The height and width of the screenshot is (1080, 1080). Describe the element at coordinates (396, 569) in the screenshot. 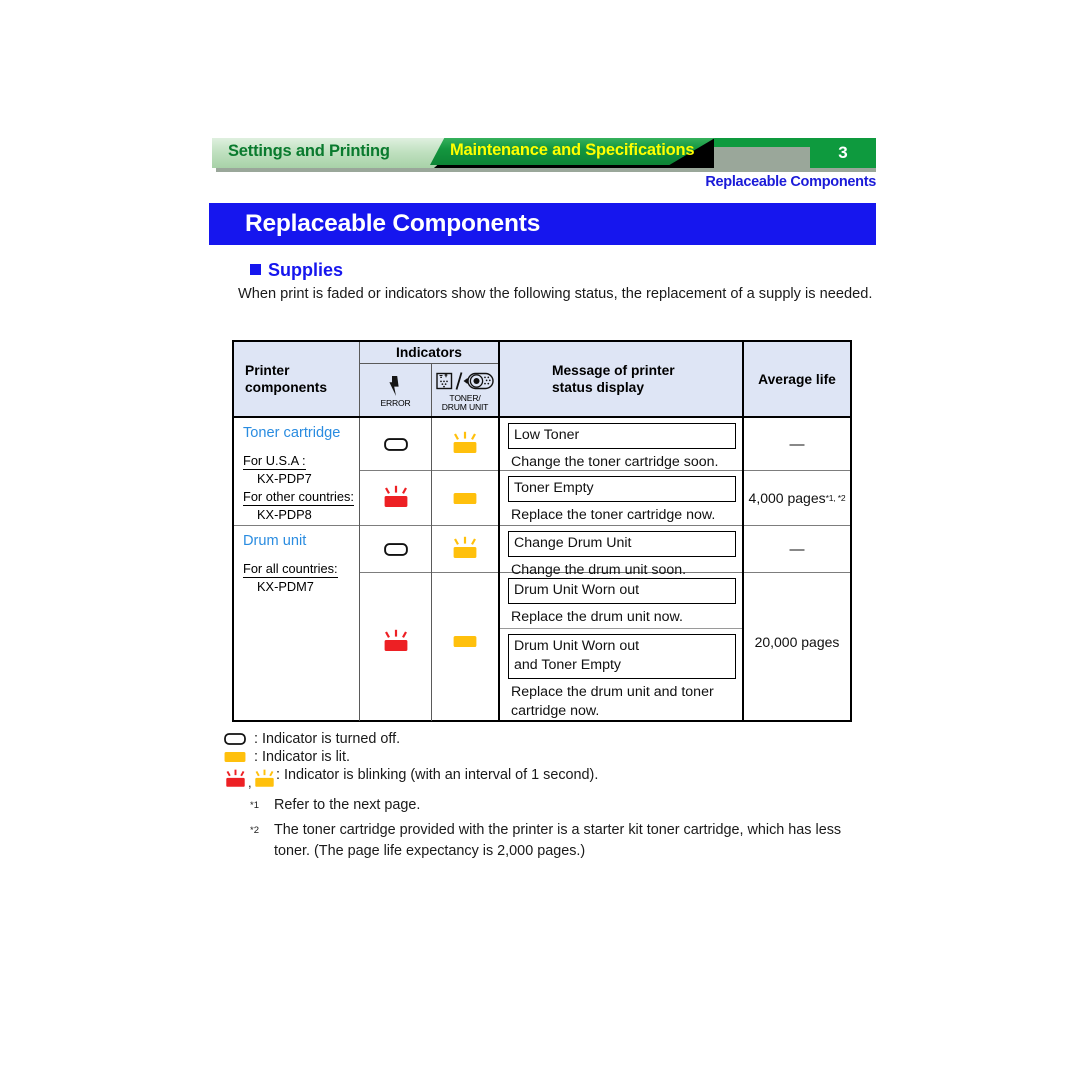

I see `column-error-lamp` at that location.